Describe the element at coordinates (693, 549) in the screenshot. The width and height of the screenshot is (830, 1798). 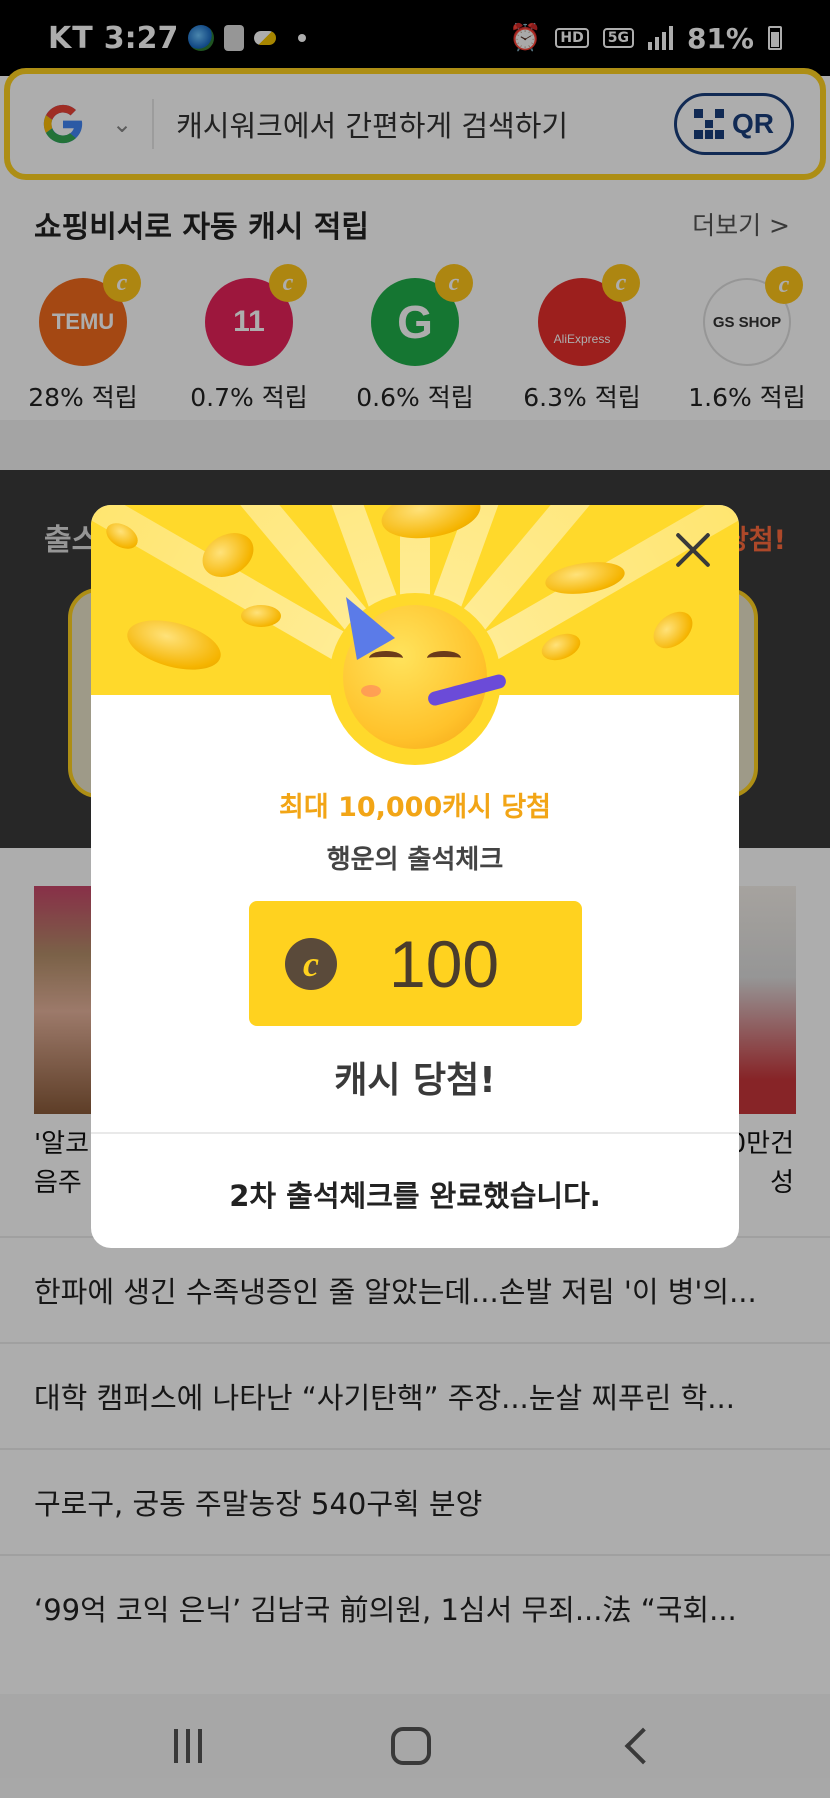
I see `close-icon` at that location.